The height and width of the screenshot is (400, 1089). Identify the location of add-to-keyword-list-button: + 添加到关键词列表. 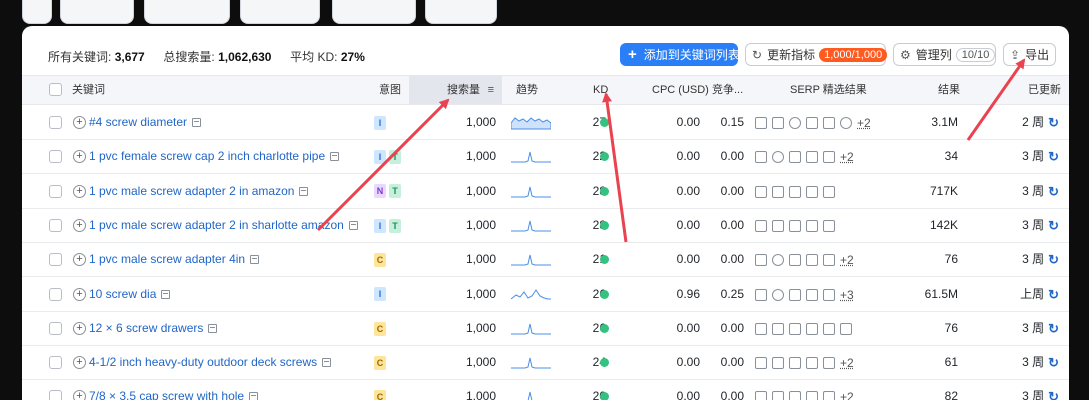
(680, 54).